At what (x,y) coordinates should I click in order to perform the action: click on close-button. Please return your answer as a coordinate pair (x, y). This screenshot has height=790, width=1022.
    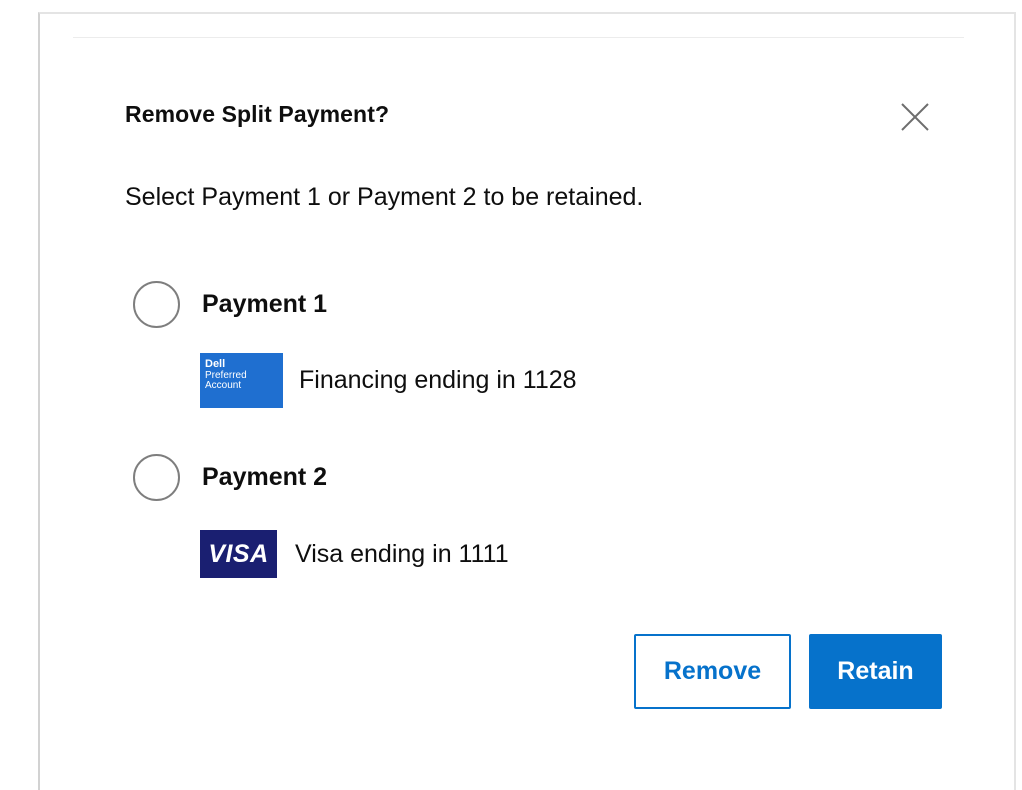
    Looking at the image, I should click on (915, 117).